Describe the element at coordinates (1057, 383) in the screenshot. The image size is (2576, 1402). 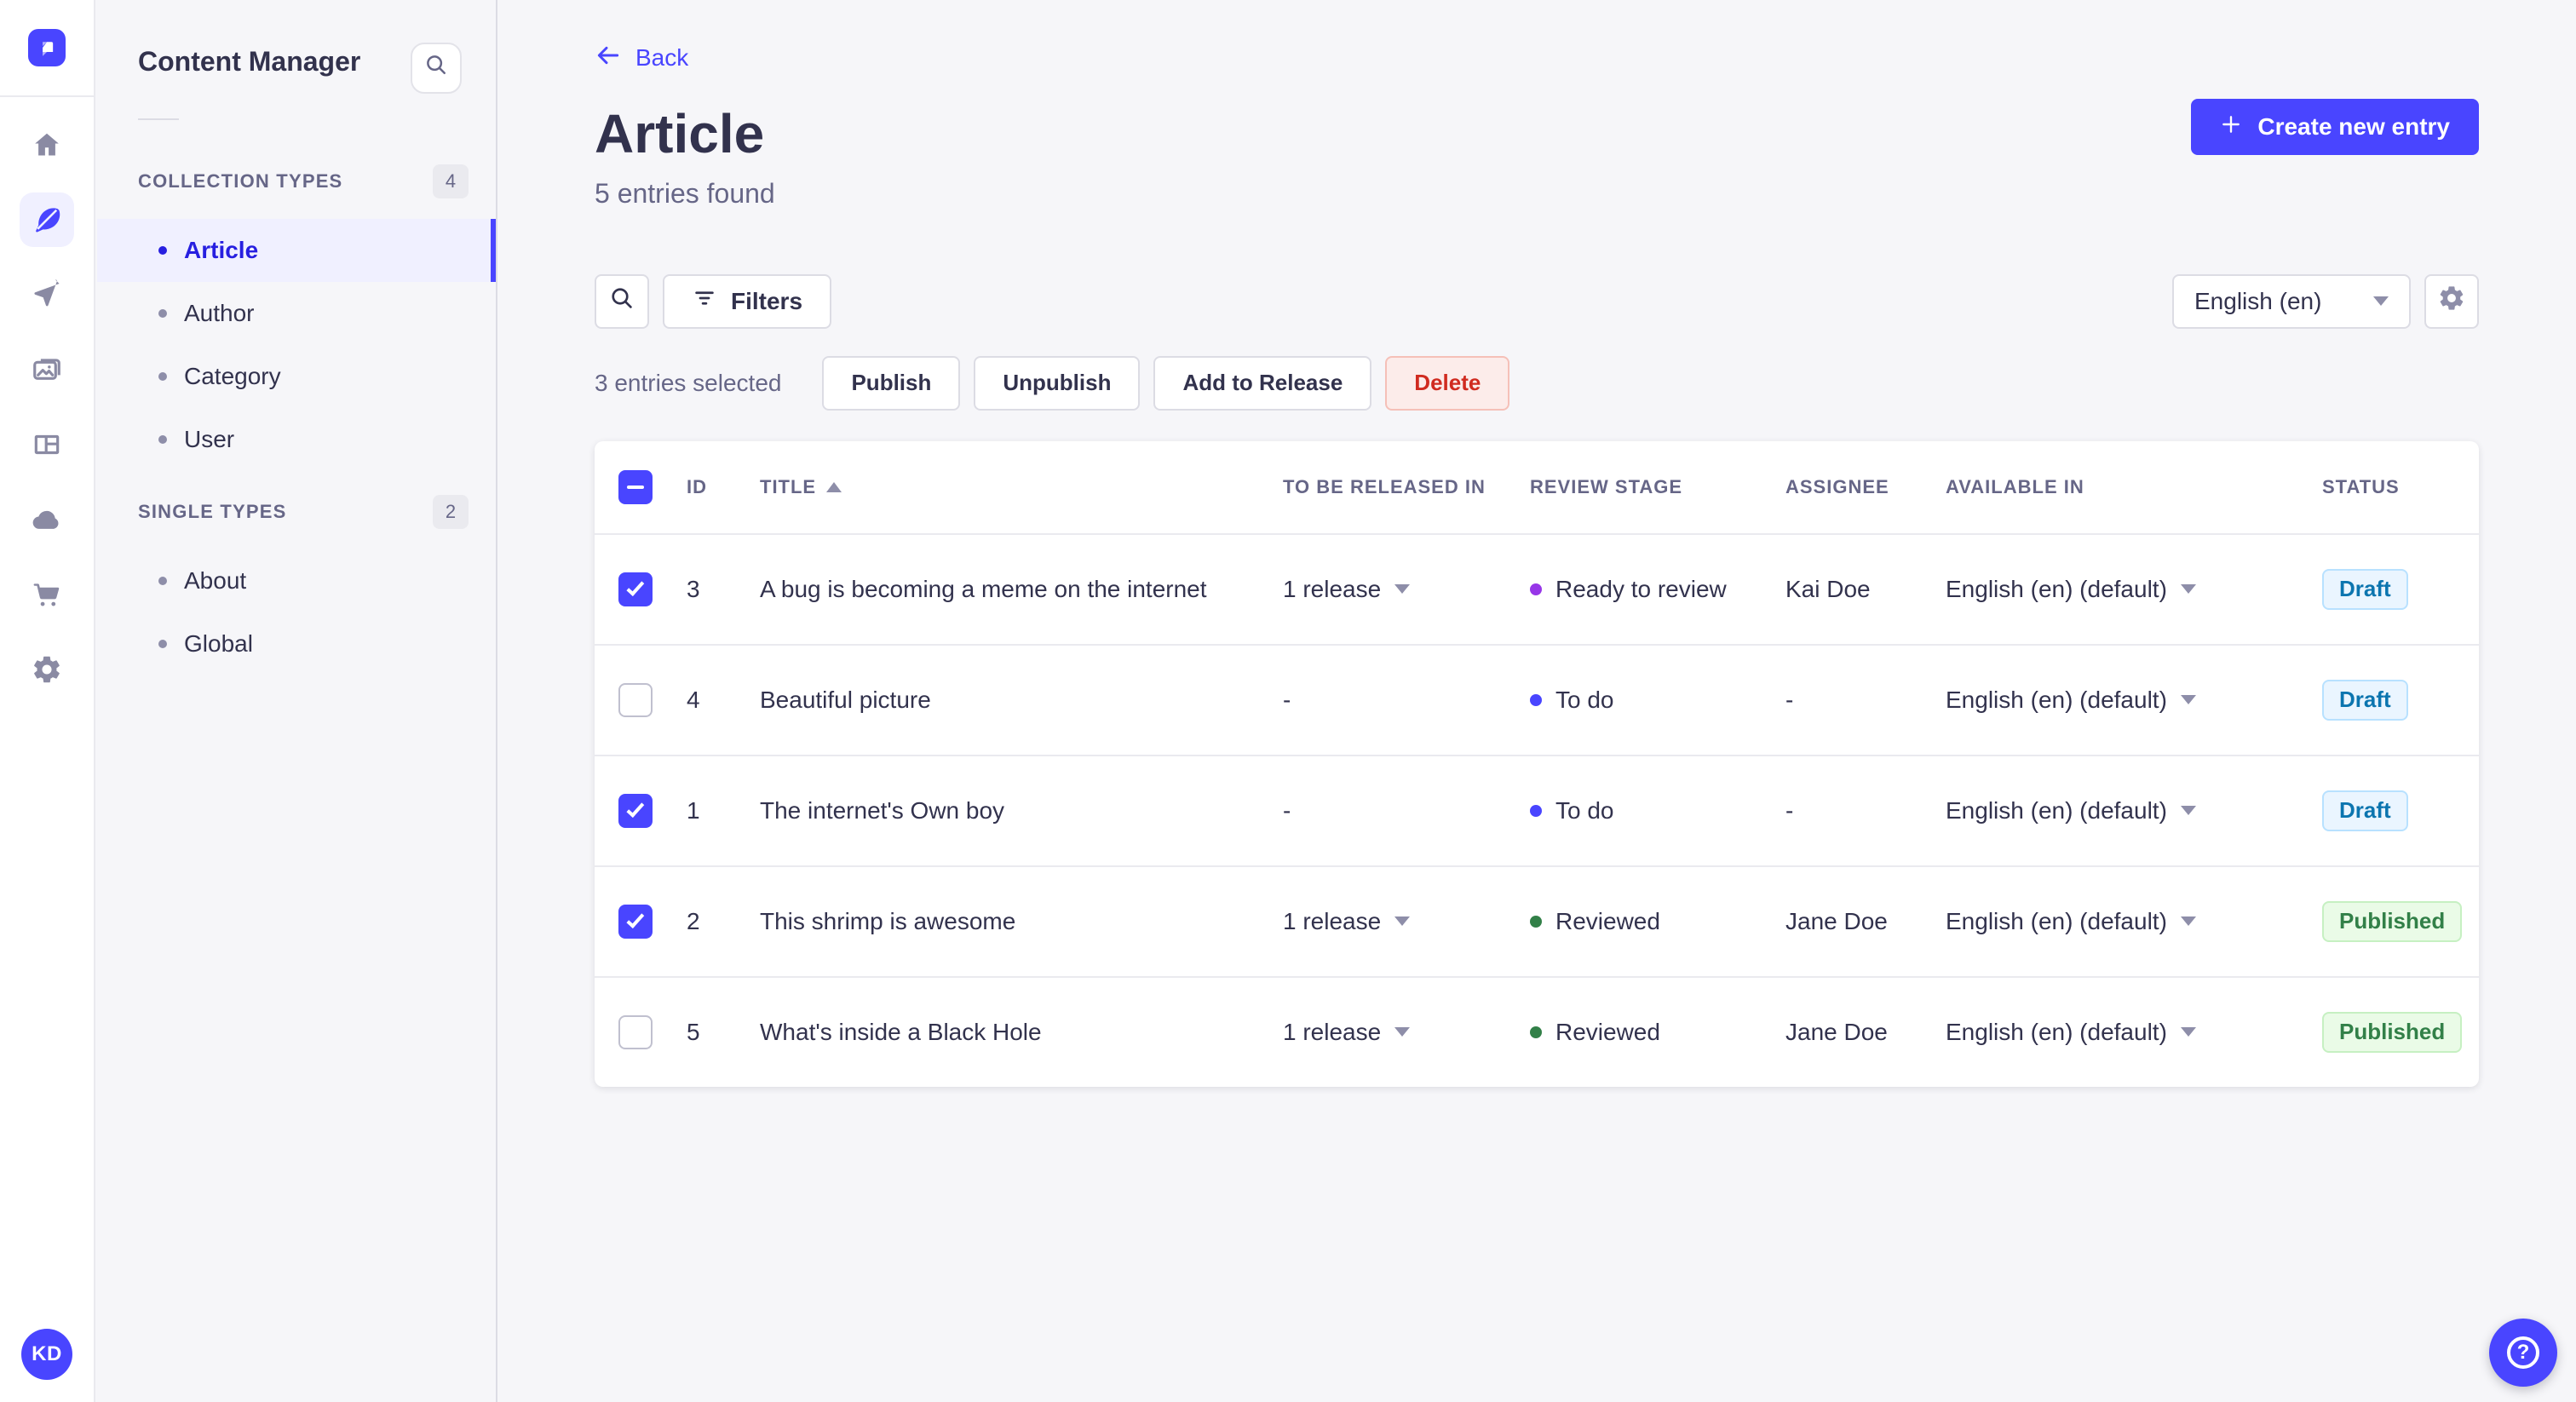
I see `unpublish-button: Unpublish` at that location.